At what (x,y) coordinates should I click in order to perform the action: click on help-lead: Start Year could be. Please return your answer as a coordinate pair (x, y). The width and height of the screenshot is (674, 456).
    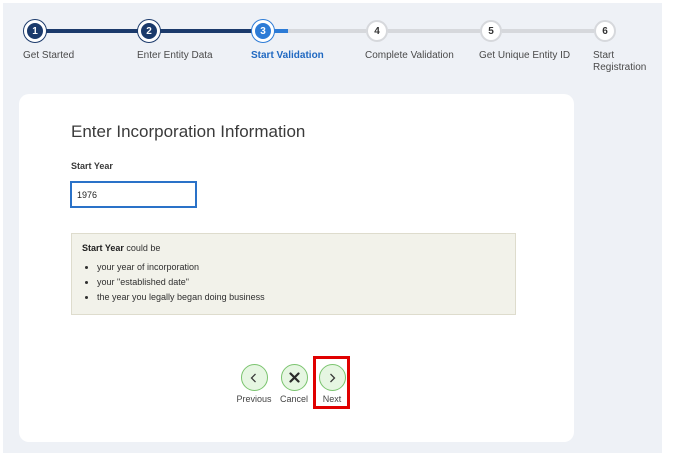
    Looking at the image, I should click on (293, 248).